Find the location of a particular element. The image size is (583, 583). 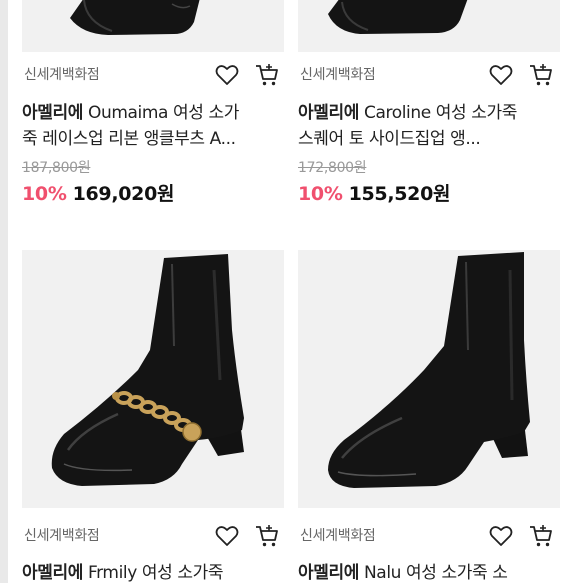

price-row: 10% 155,520원 is located at coordinates (374, 192).